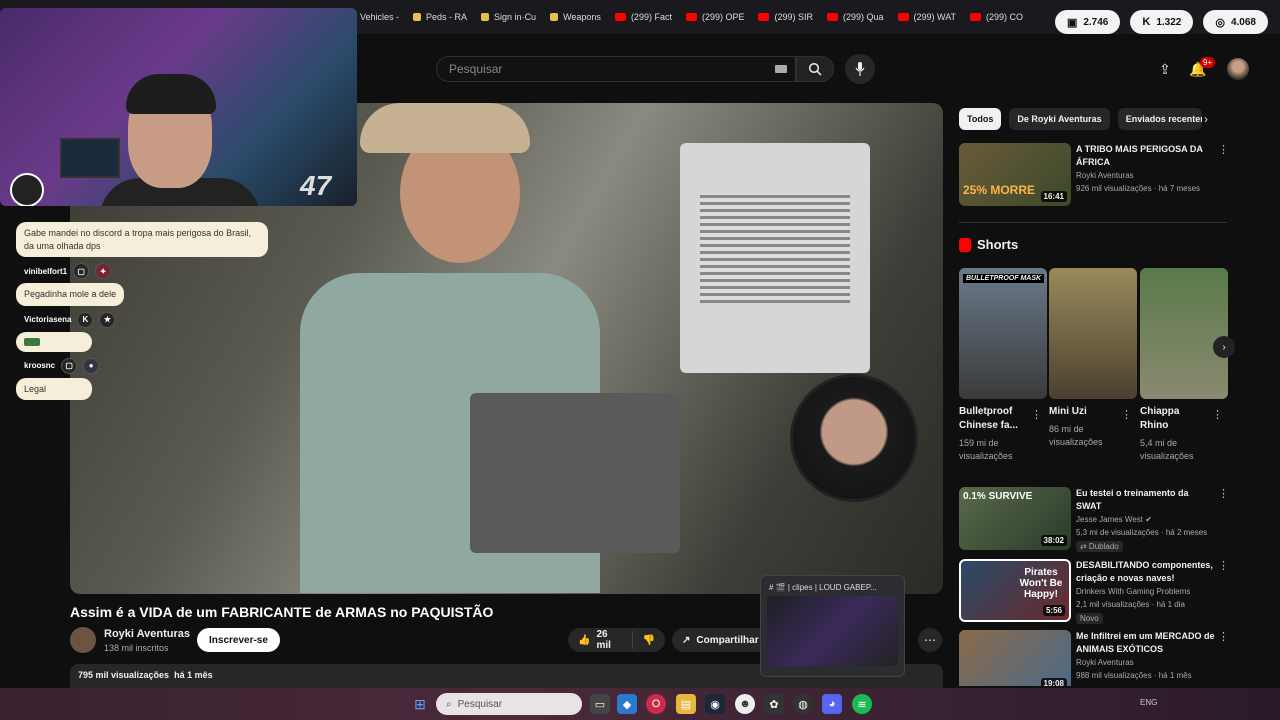 The height and width of the screenshot is (720, 1280). I want to click on bookmark-item: Peds - RA, so click(440, 17).